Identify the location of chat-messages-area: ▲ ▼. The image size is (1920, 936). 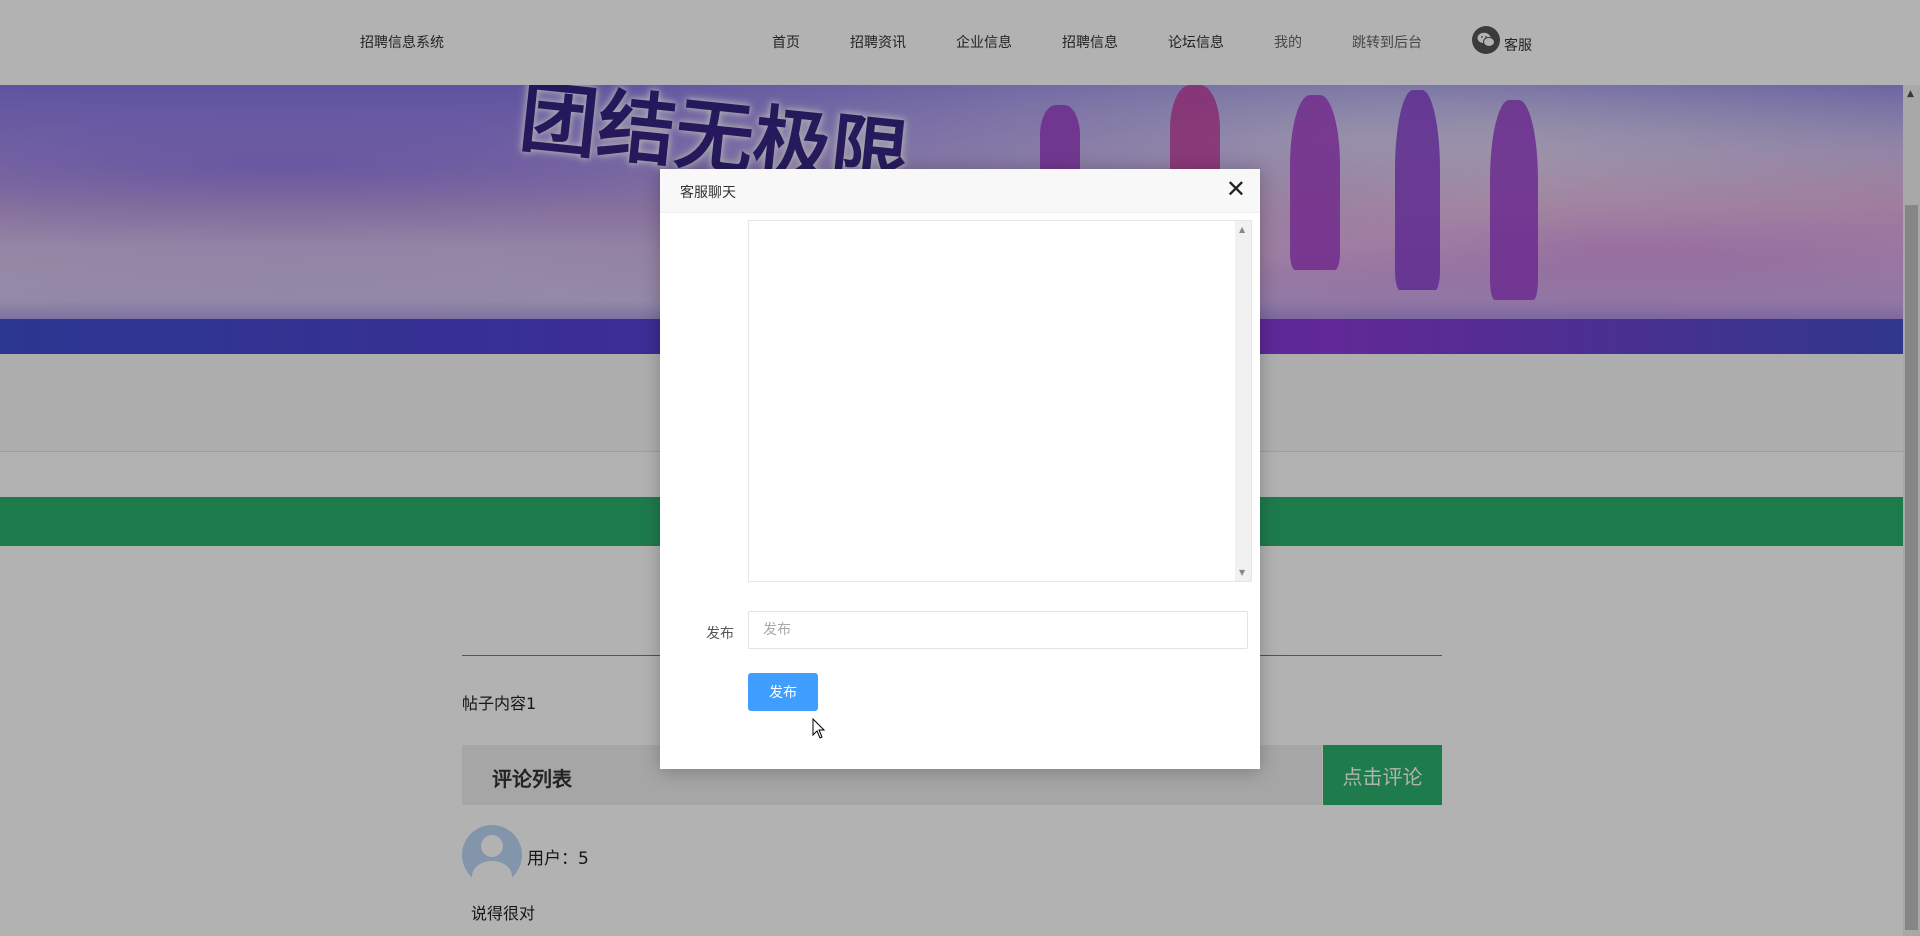
(1000, 401).